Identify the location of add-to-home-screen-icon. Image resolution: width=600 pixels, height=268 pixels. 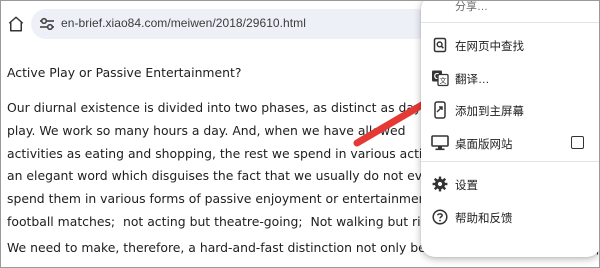
(440, 110).